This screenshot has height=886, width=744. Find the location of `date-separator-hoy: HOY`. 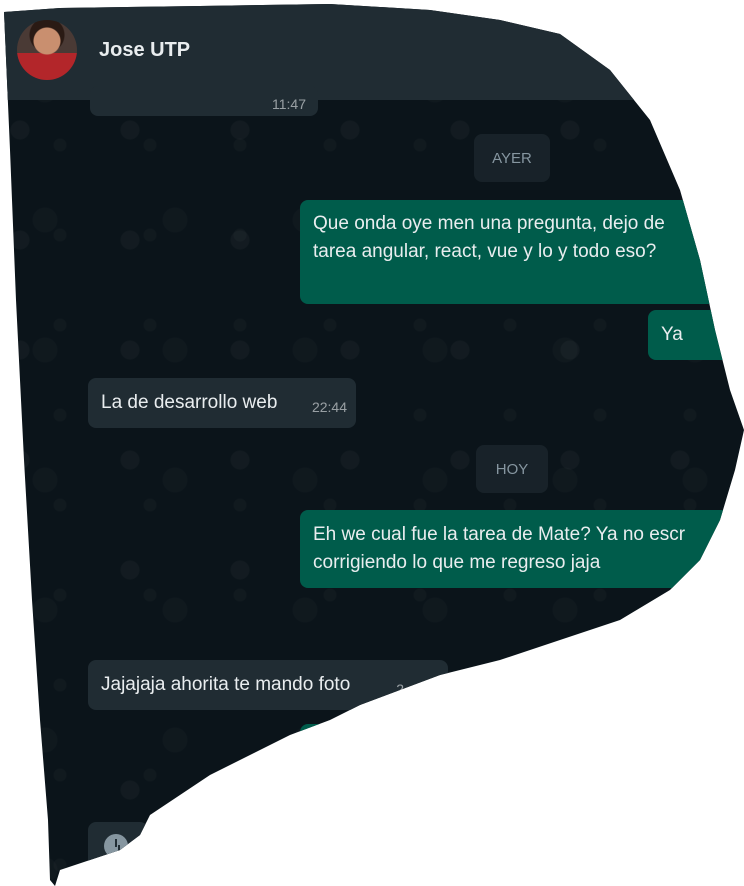

date-separator-hoy: HOY is located at coordinates (512, 469).